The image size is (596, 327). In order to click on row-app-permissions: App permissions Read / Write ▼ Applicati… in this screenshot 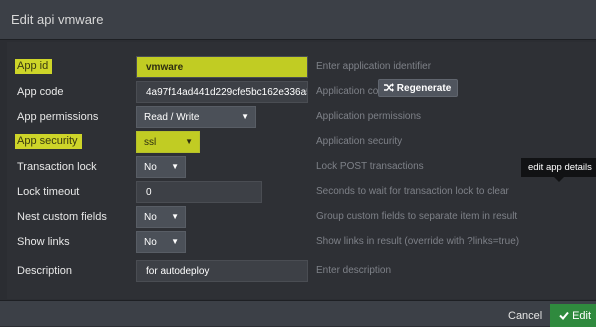, I will do `click(301, 118)`.